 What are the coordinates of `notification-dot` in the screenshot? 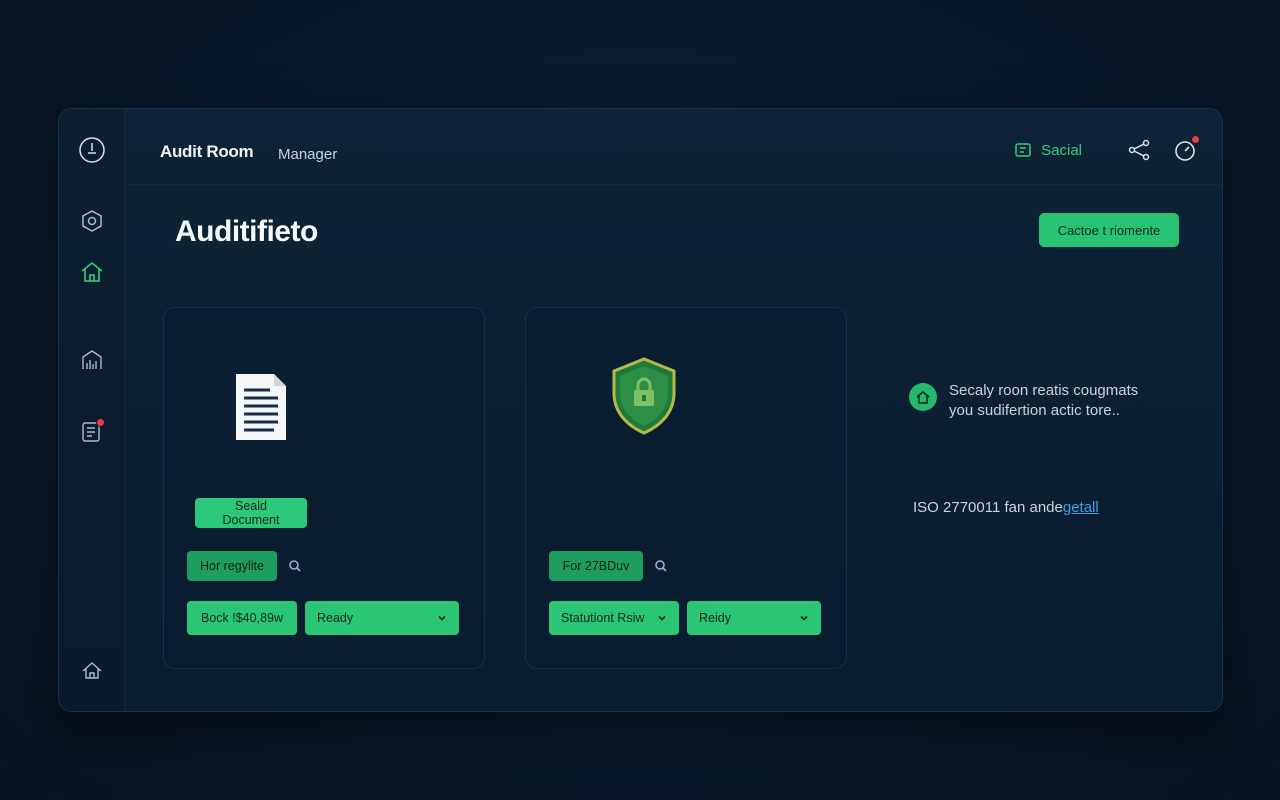 It's located at (1195, 139).